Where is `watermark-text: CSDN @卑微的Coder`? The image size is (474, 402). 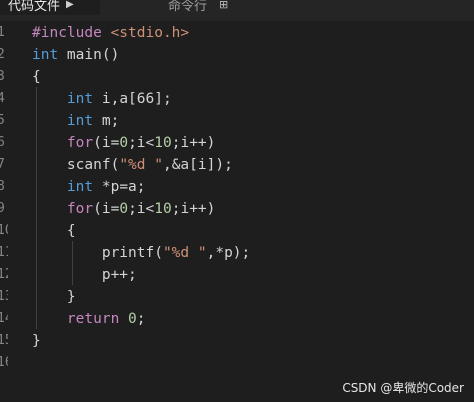 watermark-text: CSDN @卑微的Coder is located at coordinates (403, 388).